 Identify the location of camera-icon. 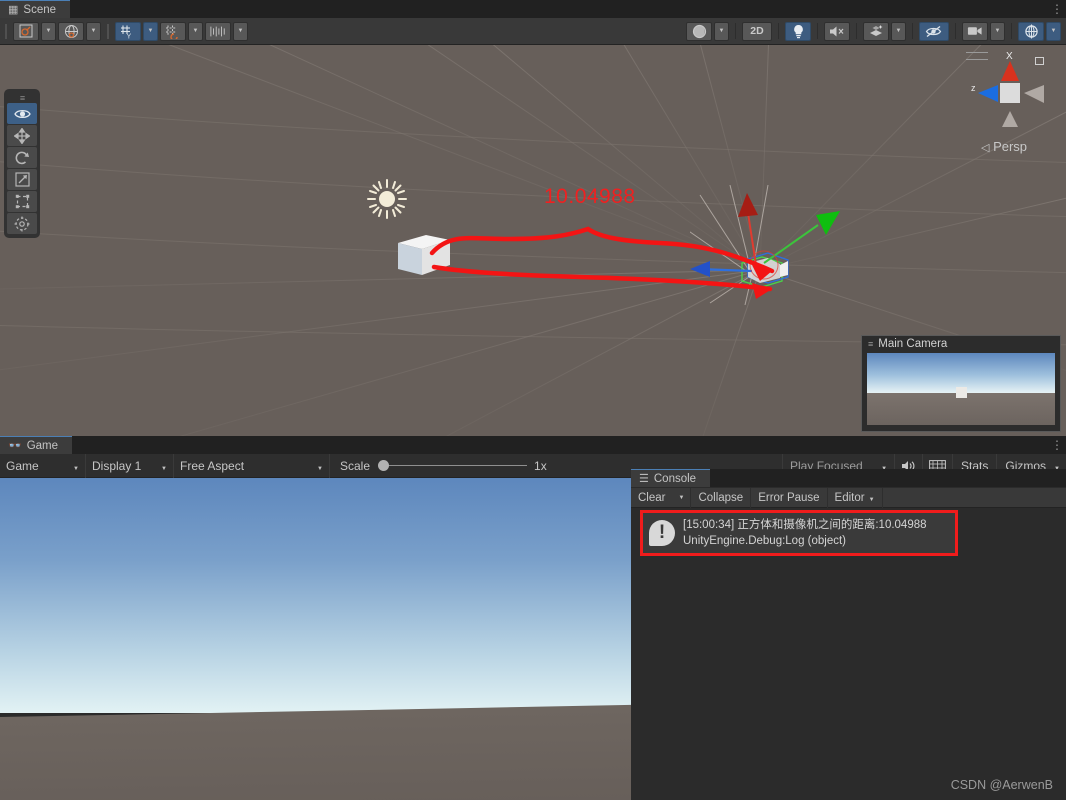
(975, 31).